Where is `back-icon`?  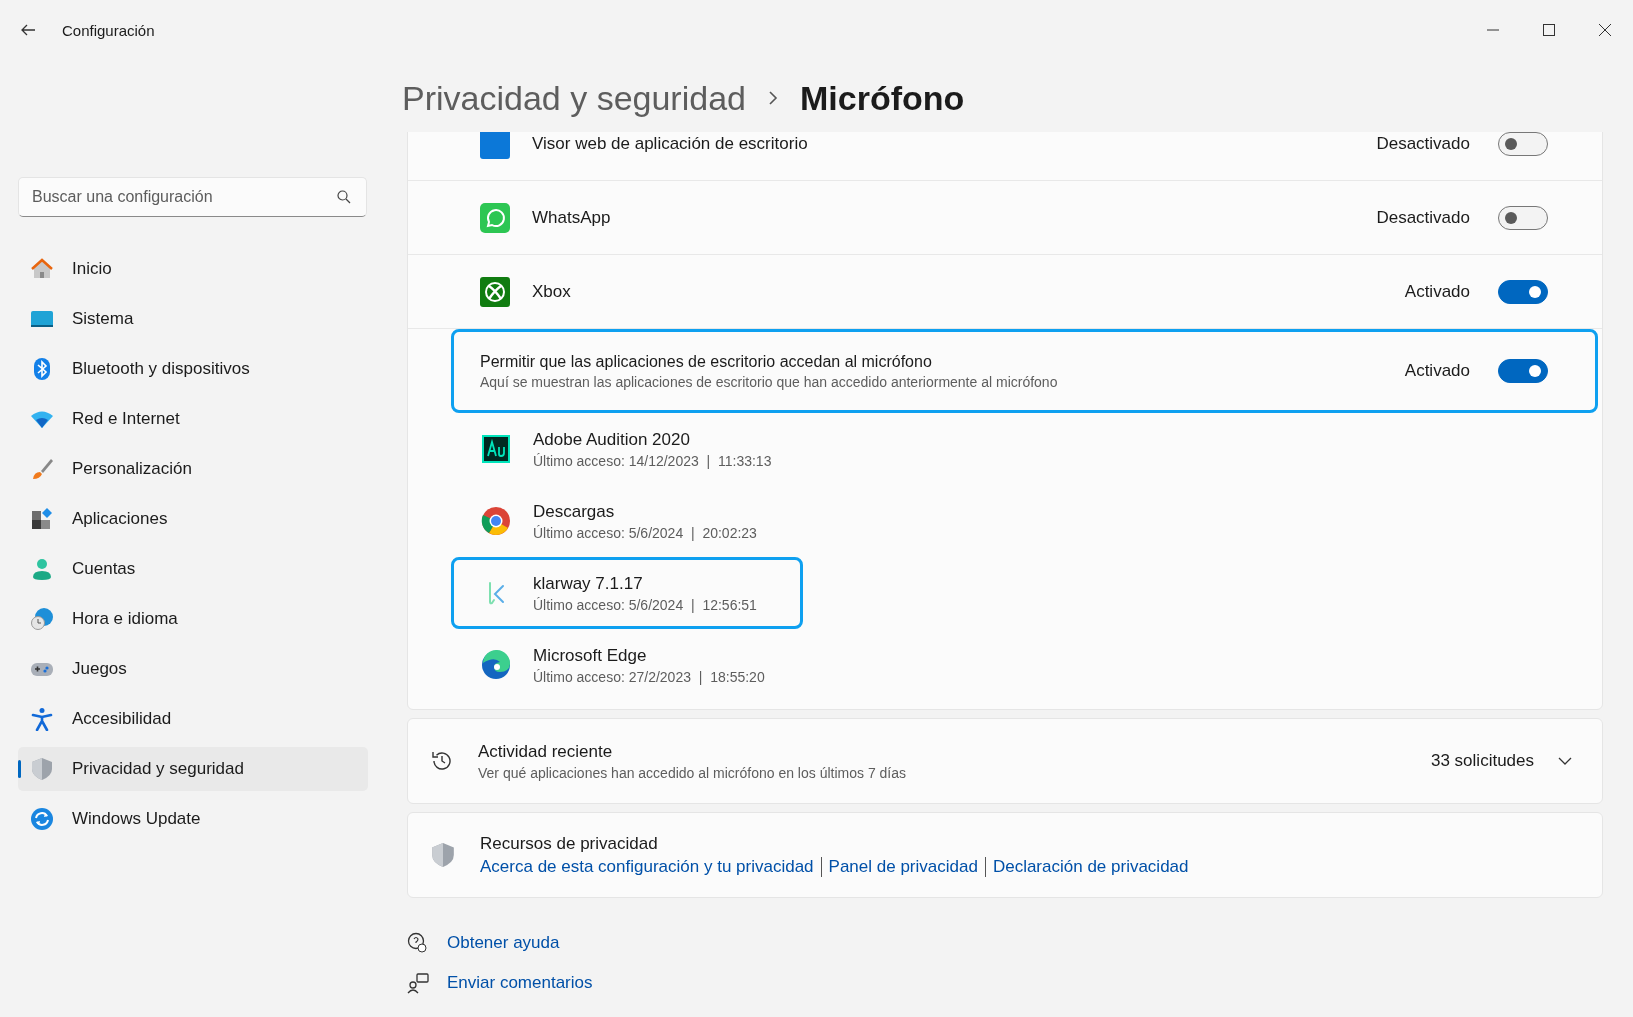
back-icon is located at coordinates (28, 30).